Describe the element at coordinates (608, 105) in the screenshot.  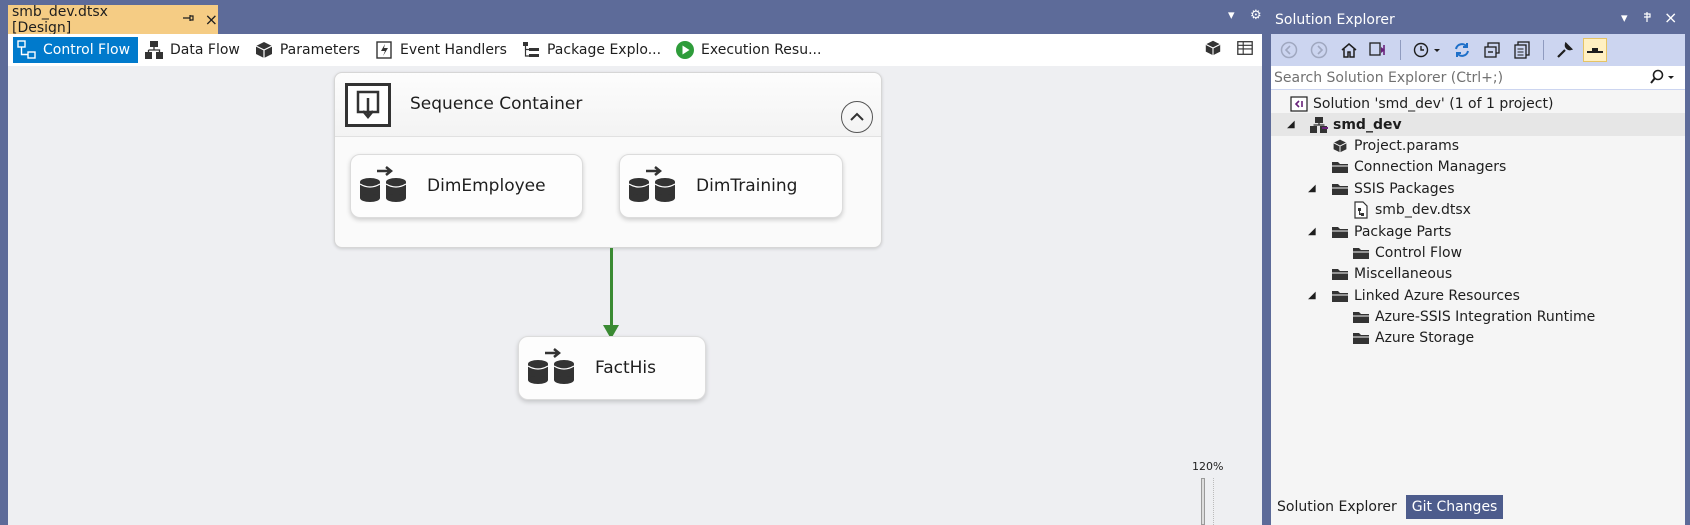
I see `sequence-container-header: Sequence Container` at that location.